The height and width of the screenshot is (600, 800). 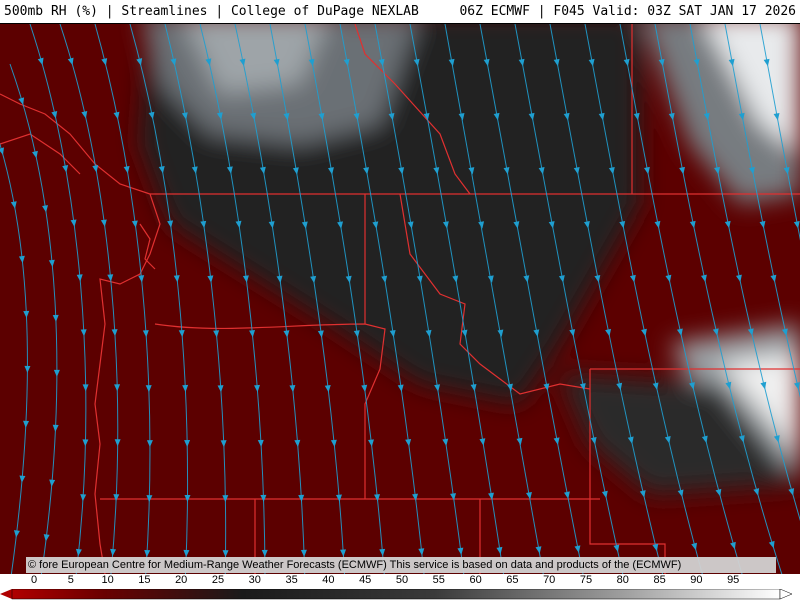 I want to click on color-legend: 0 5 10 15 20 25 30 35 40 45 50 55 60 65 70 75 80 85 90 95, so click(x=400, y=587).